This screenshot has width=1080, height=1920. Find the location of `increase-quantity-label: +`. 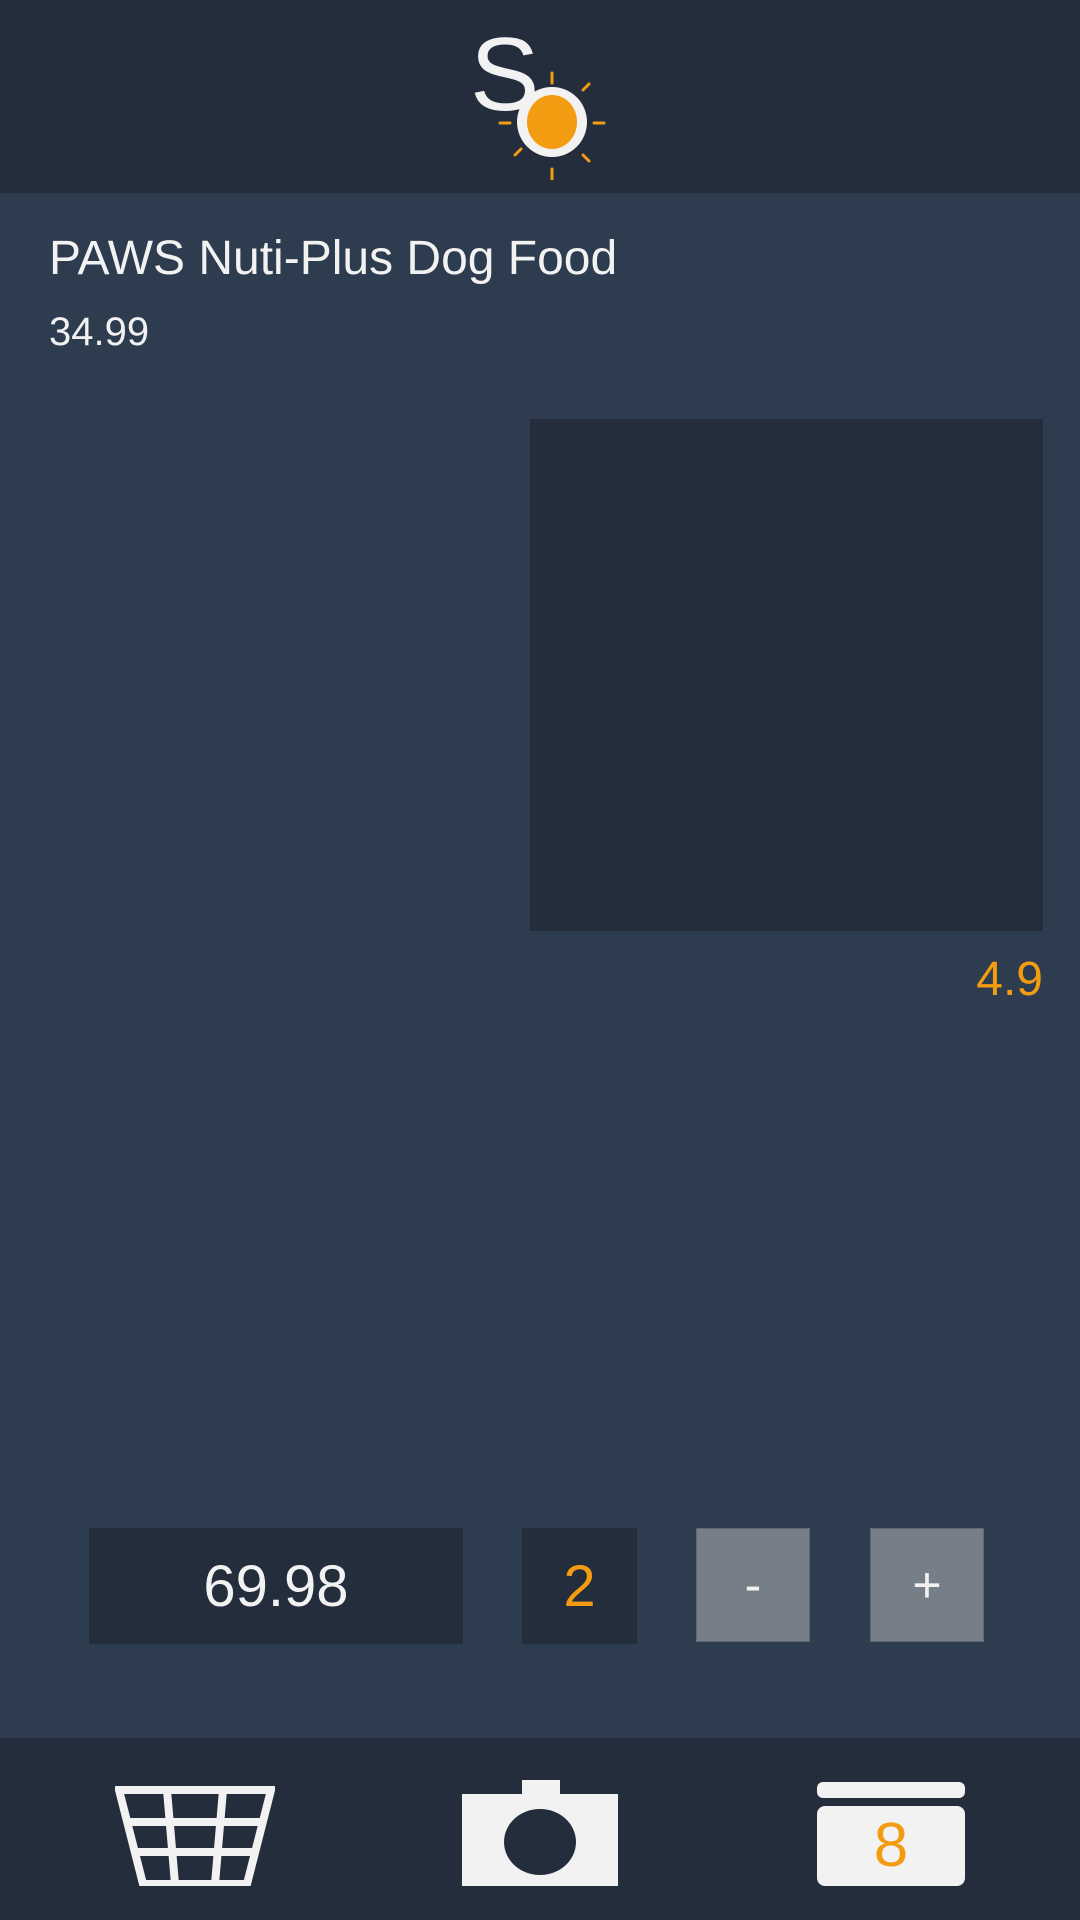

increase-quantity-label: + is located at coordinates (927, 1585).